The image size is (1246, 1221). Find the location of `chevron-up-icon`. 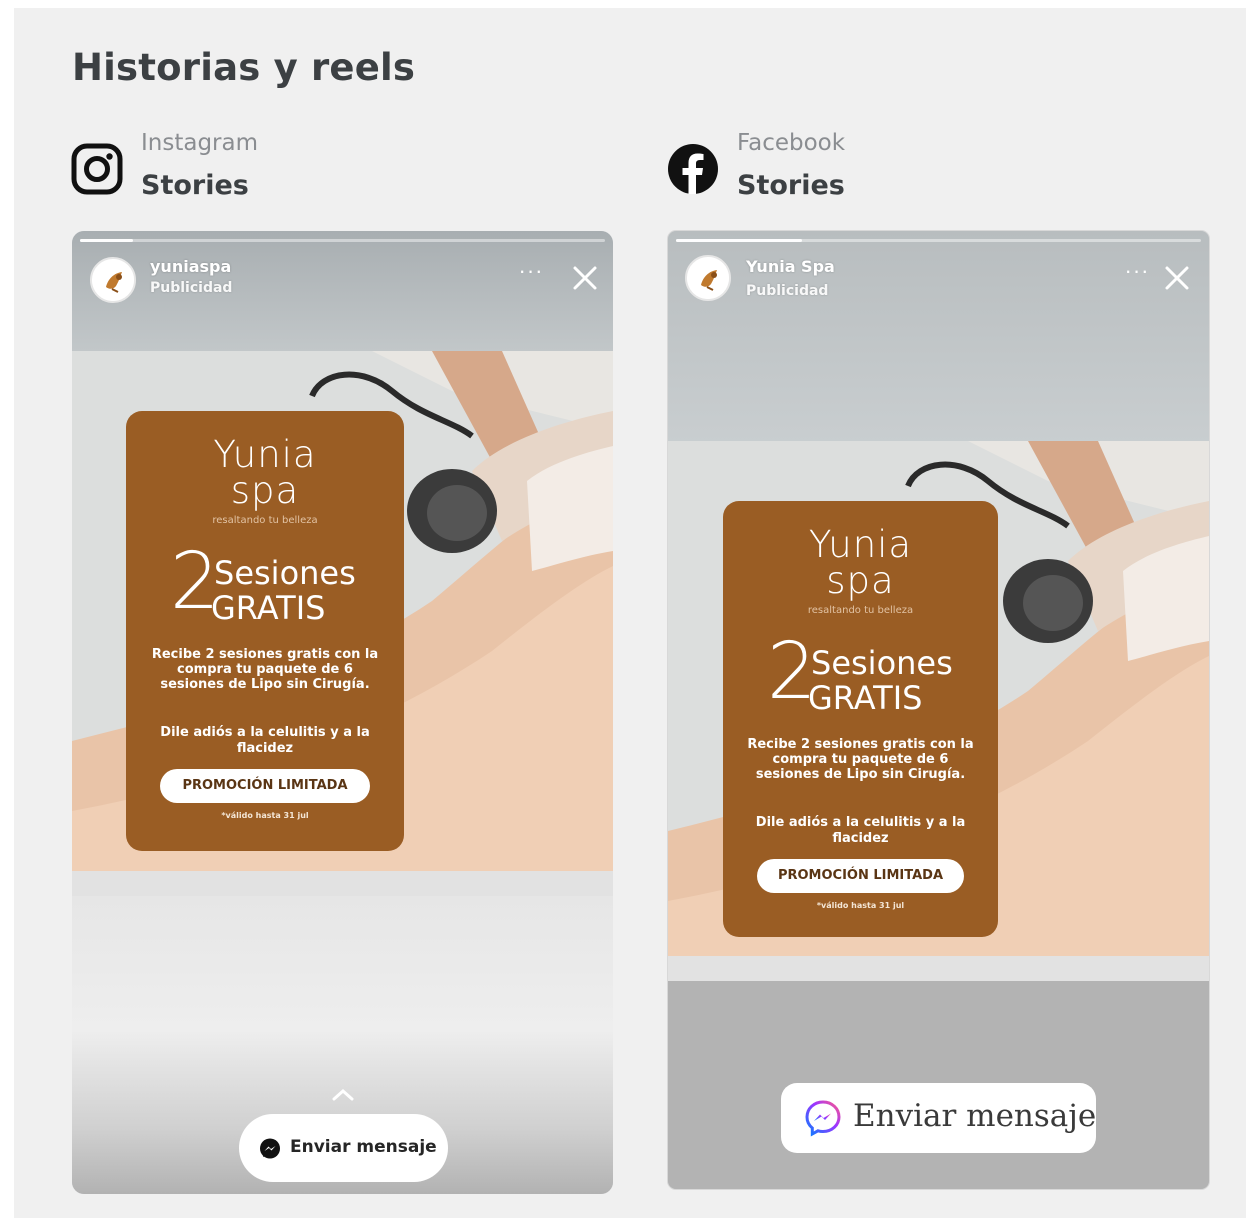

chevron-up-icon is located at coordinates (343, 1095).